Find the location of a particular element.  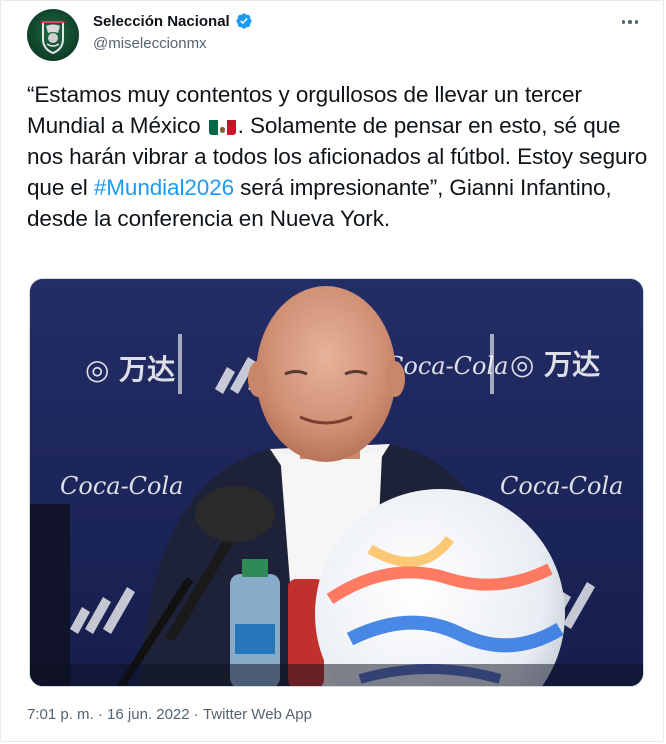

tweet-time: 7:01 p. m. is located at coordinates (60, 714).